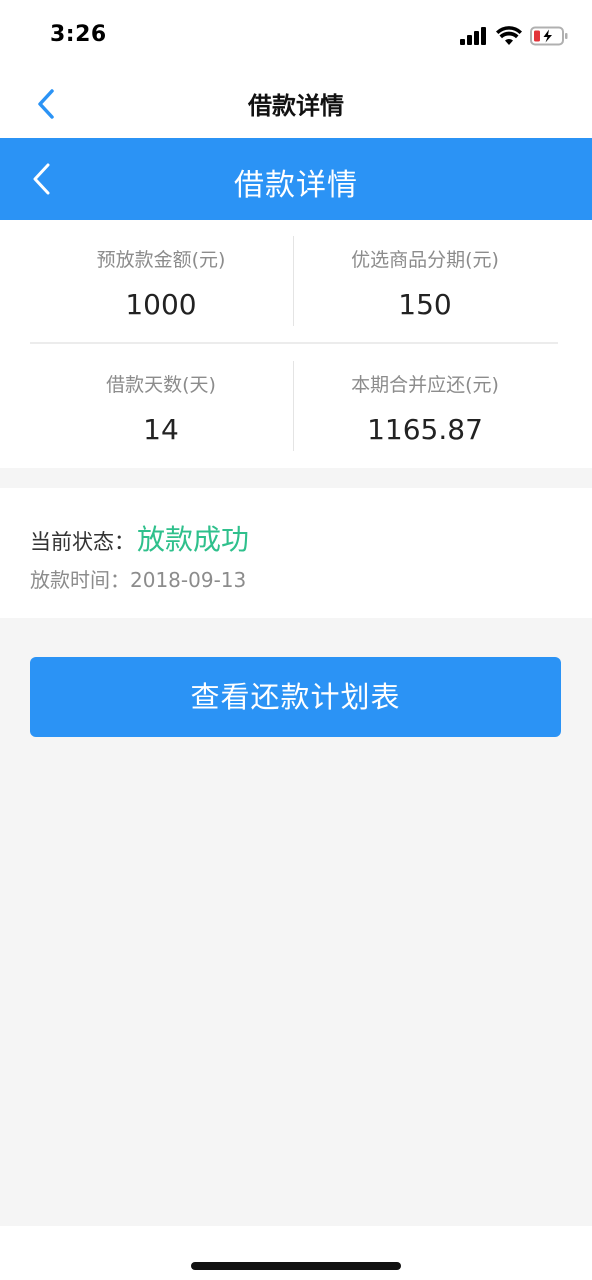  What do you see at coordinates (82, 542) in the screenshot?
I see `current-status-label: 当前状态：` at bounding box center [82, 542].